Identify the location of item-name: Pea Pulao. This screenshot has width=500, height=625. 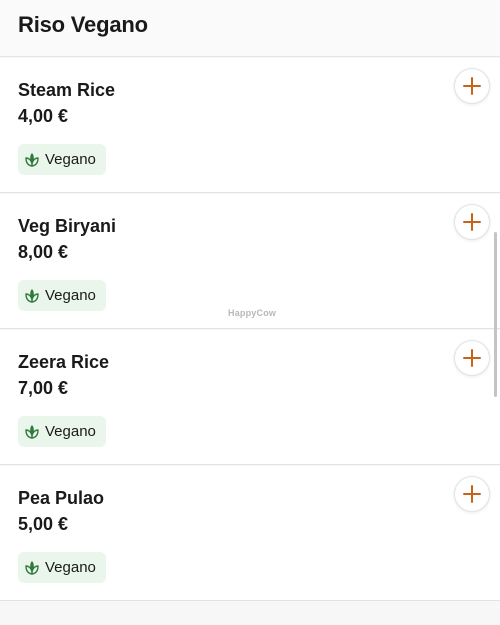
(61, 498).